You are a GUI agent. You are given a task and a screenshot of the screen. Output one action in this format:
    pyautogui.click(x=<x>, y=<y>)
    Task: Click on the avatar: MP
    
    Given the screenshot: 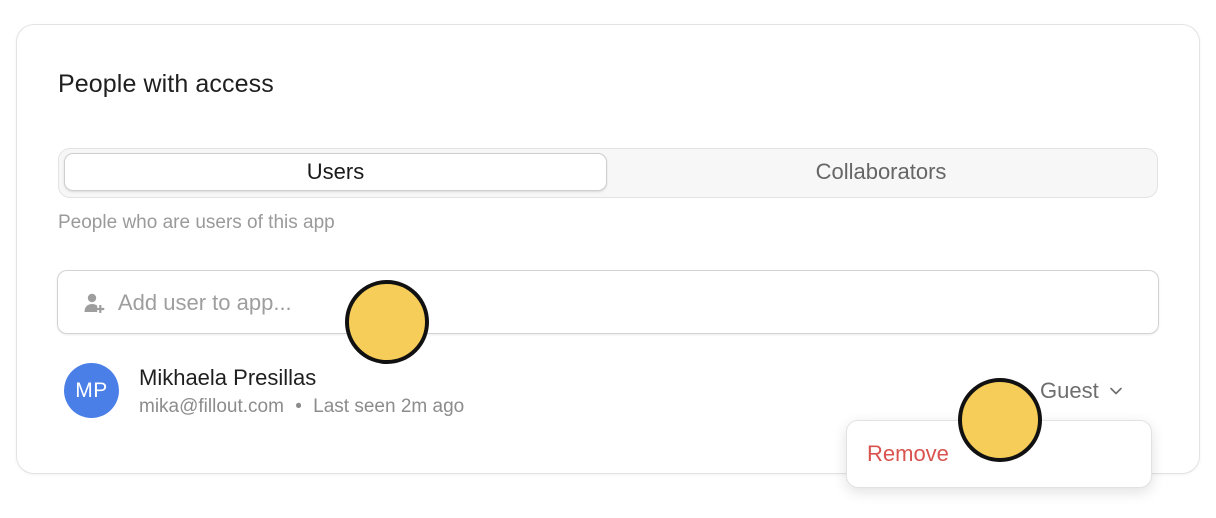 What is the action you would take?
    pyautogui.click(x=91, y=390)
    